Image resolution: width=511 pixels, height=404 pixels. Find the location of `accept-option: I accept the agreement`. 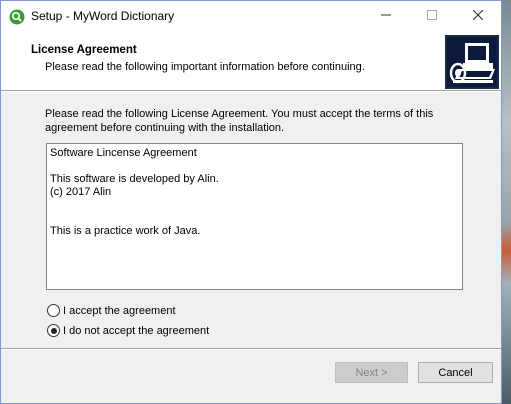

accept-option: I accept the agreement is located at coordinates (111, 310).